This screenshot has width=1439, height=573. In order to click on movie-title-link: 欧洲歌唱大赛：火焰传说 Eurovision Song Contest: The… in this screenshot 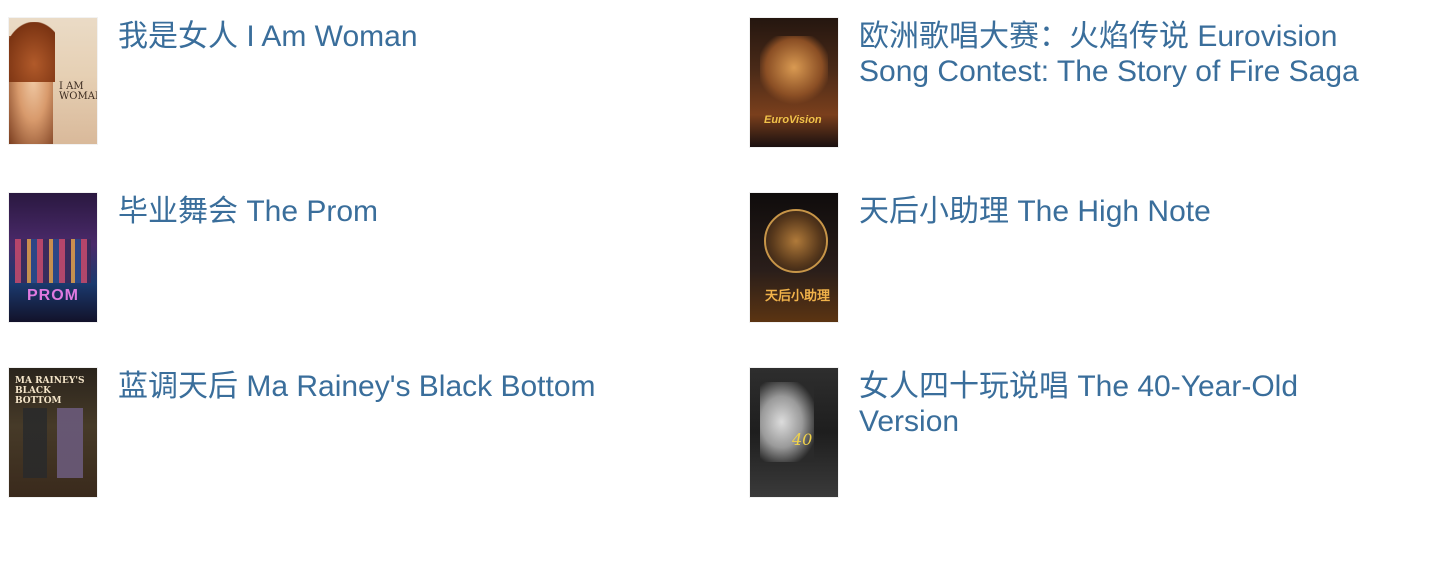, I will do `click(1109, 54)`.